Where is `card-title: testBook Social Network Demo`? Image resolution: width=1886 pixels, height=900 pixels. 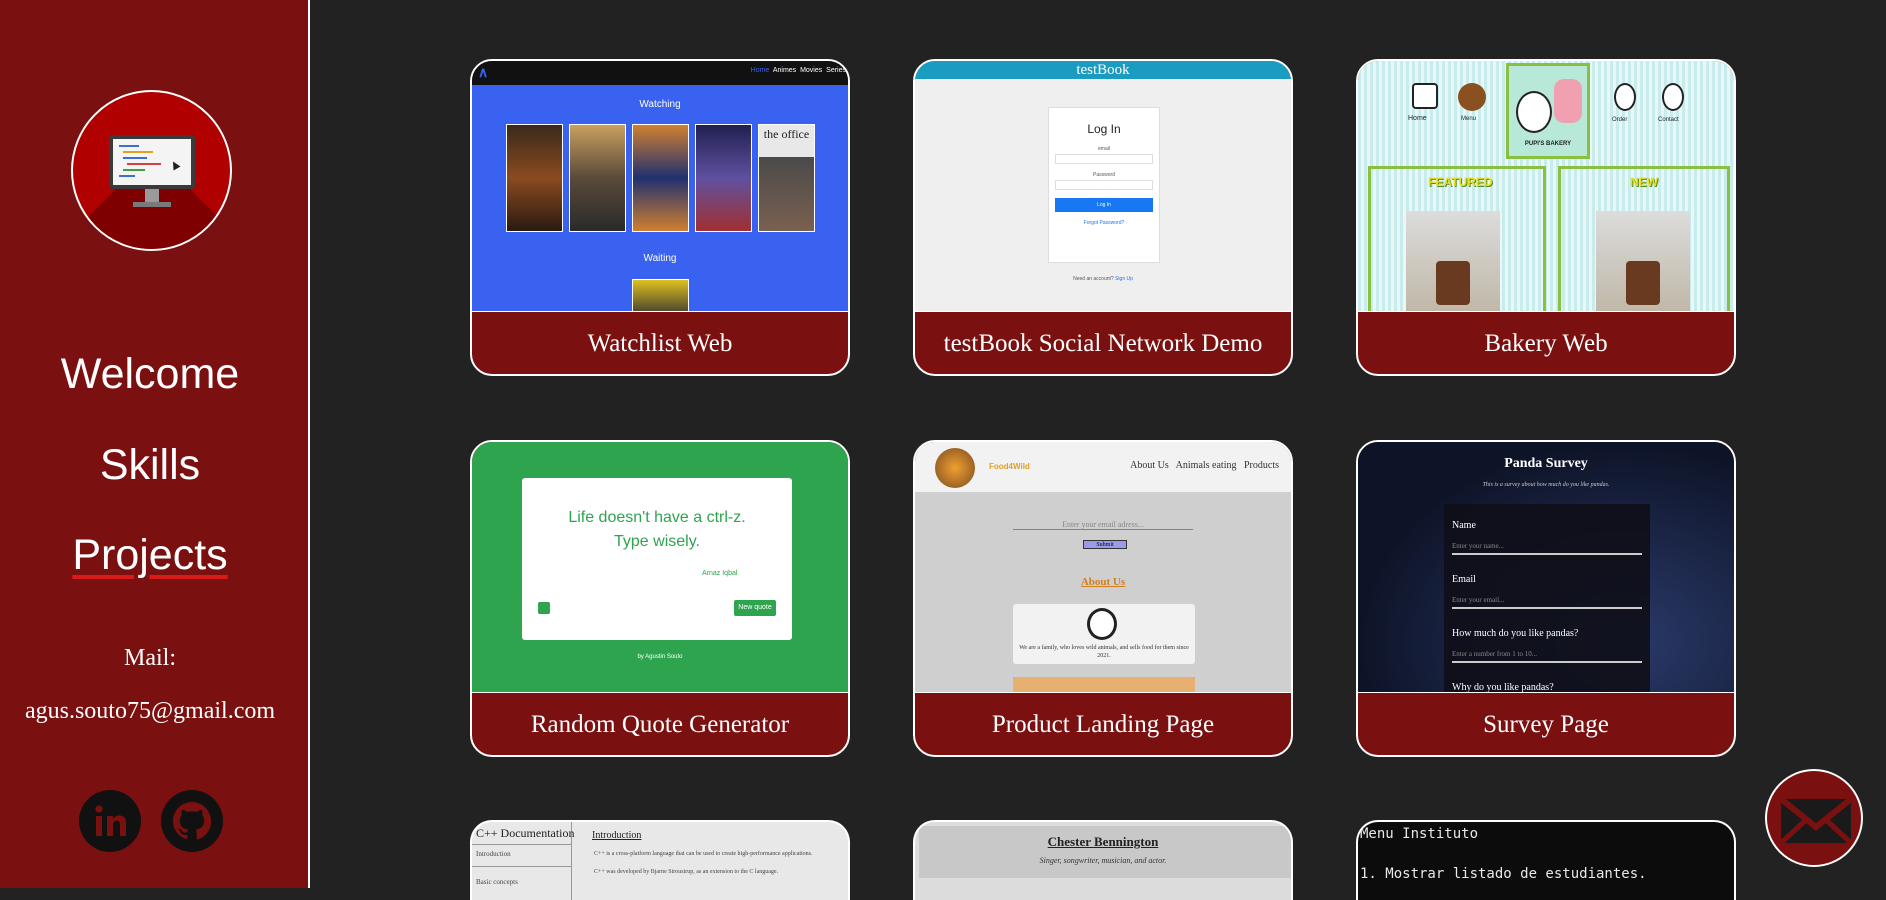 card-title: testBook Social Network Demo is located at coordinates (1103, 342).